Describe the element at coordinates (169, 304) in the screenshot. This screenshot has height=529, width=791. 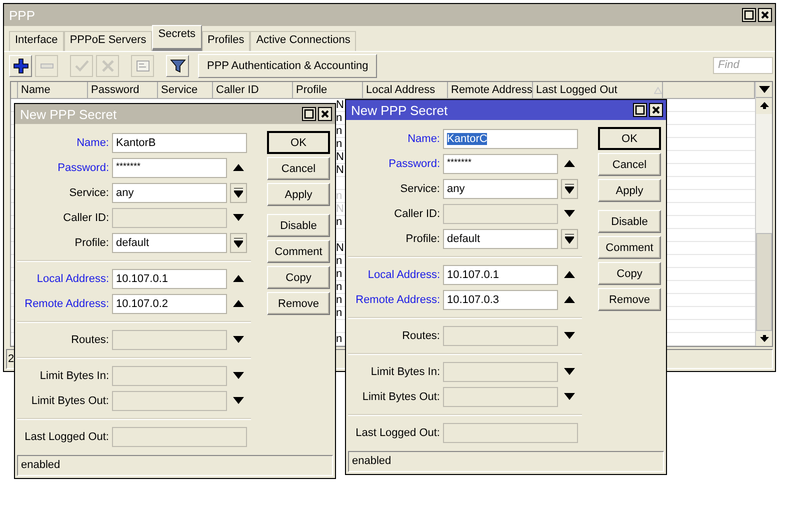
I see `input-field: 10.107.0.2` at that location.